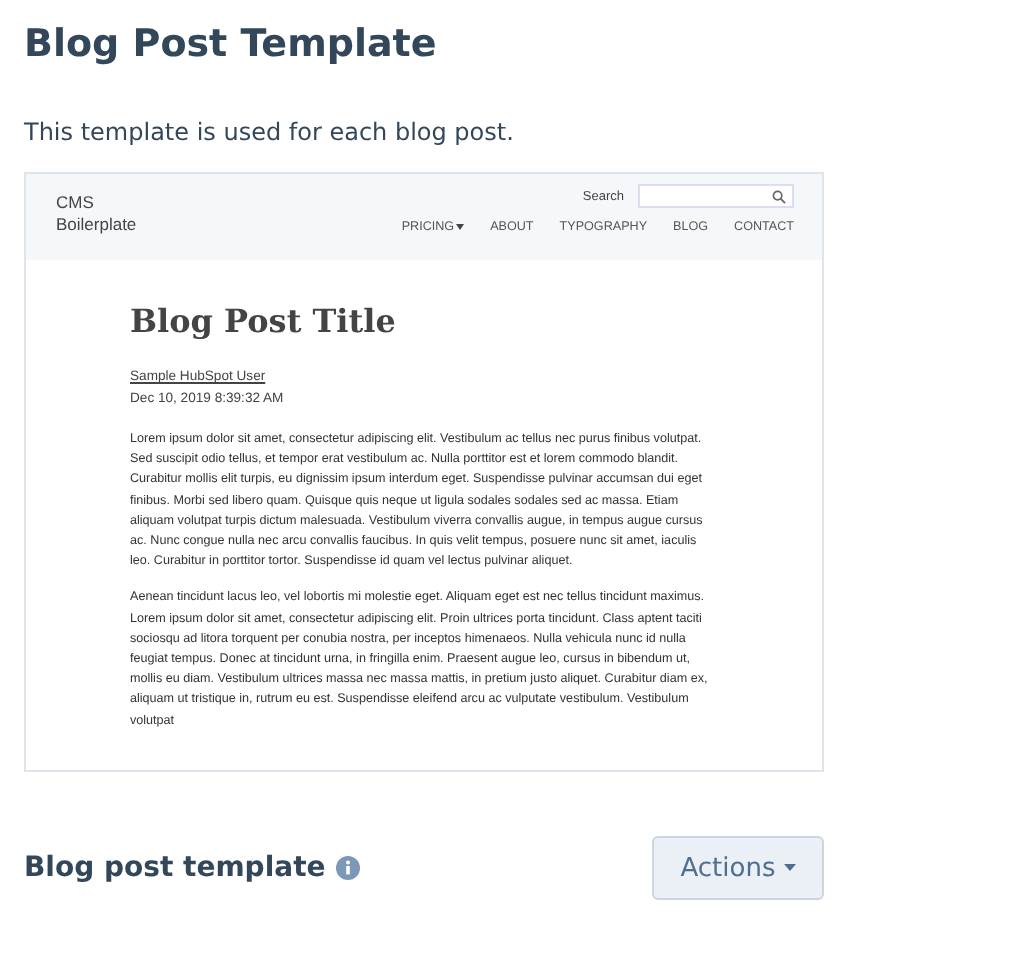 The image size is (1036, 976). I want to click on page-title: Blog Post Template, so click(231, 45).